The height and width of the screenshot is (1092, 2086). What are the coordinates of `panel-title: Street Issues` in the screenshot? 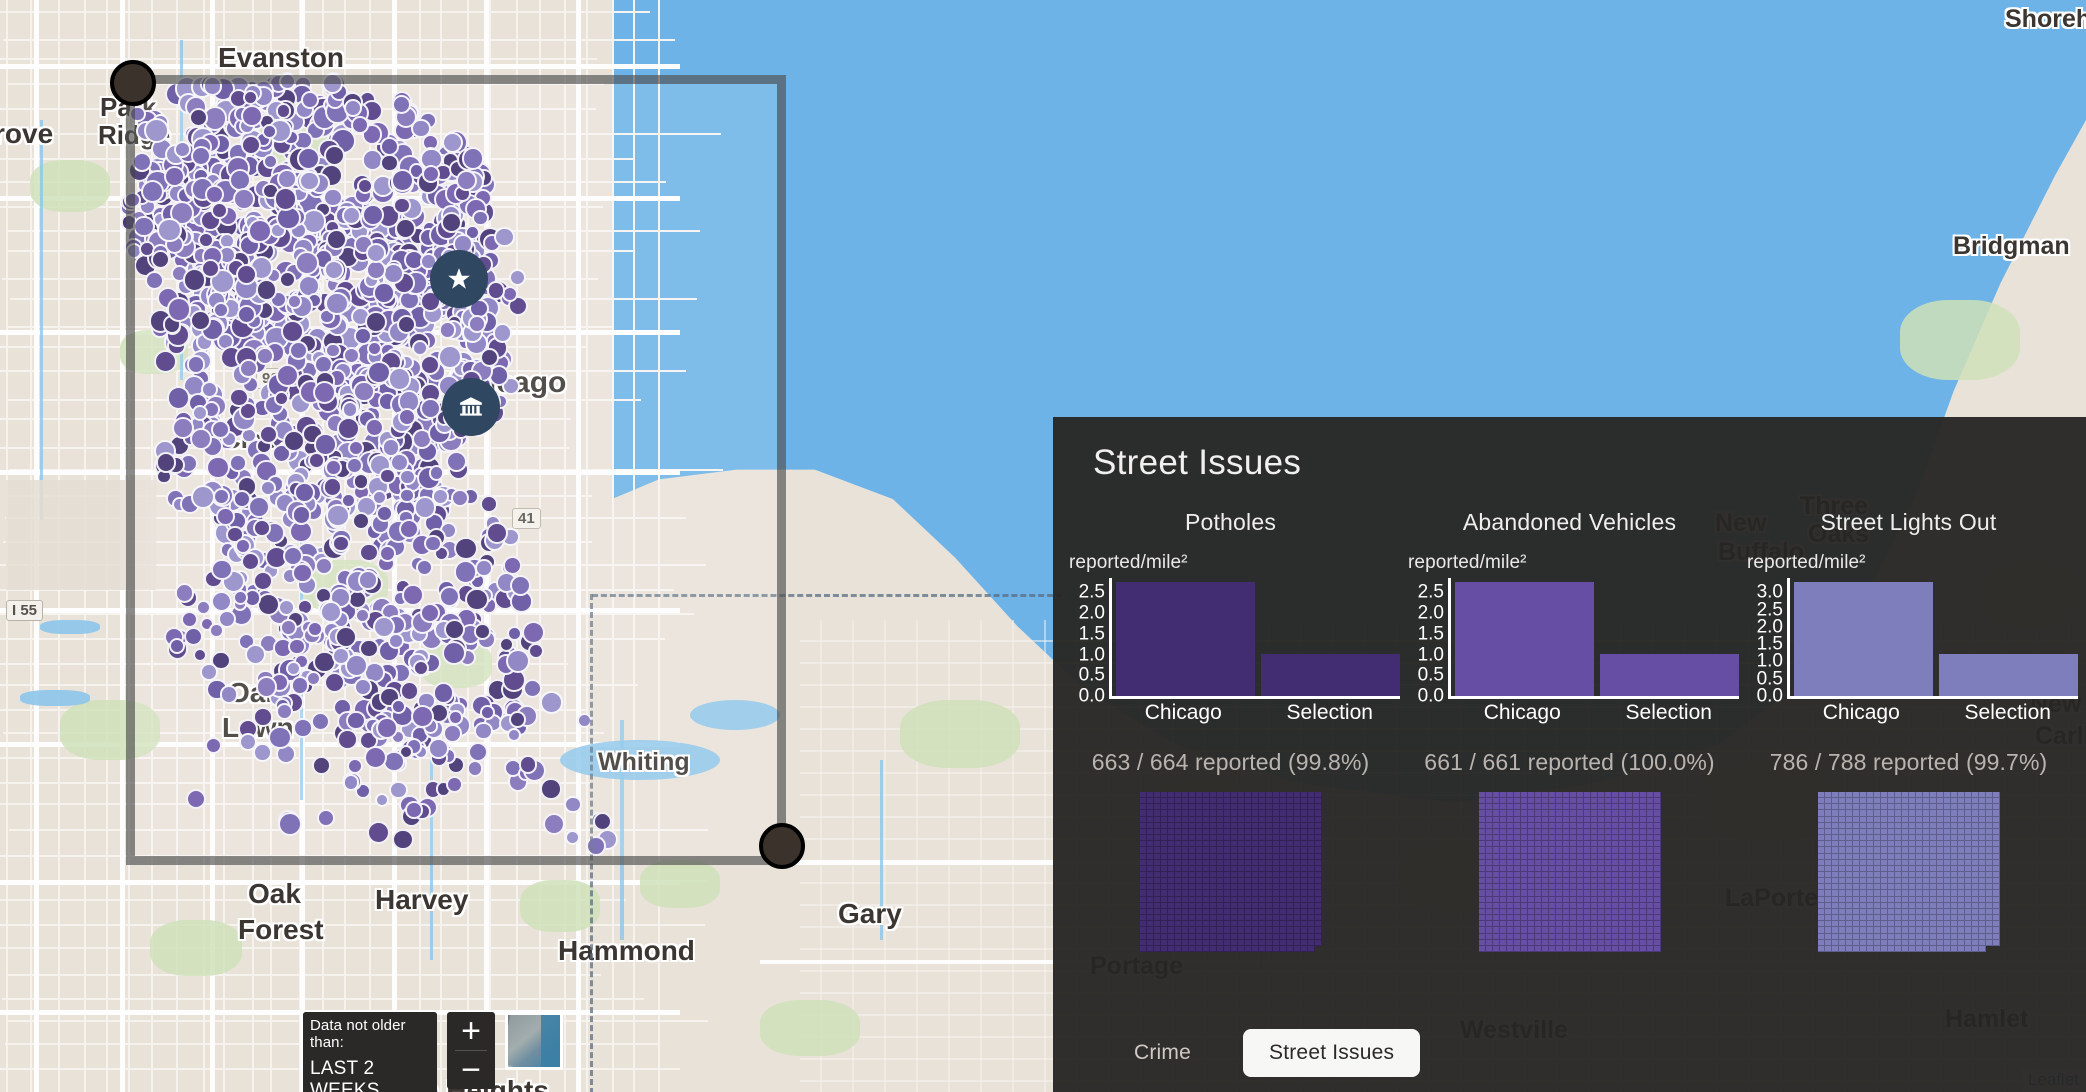 It's located at (1197, 462).